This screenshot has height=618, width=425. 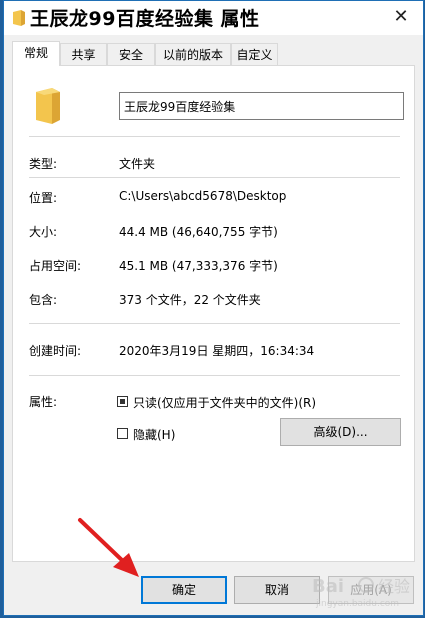 What do you see at coordinates (43, 402) in the screenshot?
I see `attributes-label: 属性:` at bounding box center [43, 402].